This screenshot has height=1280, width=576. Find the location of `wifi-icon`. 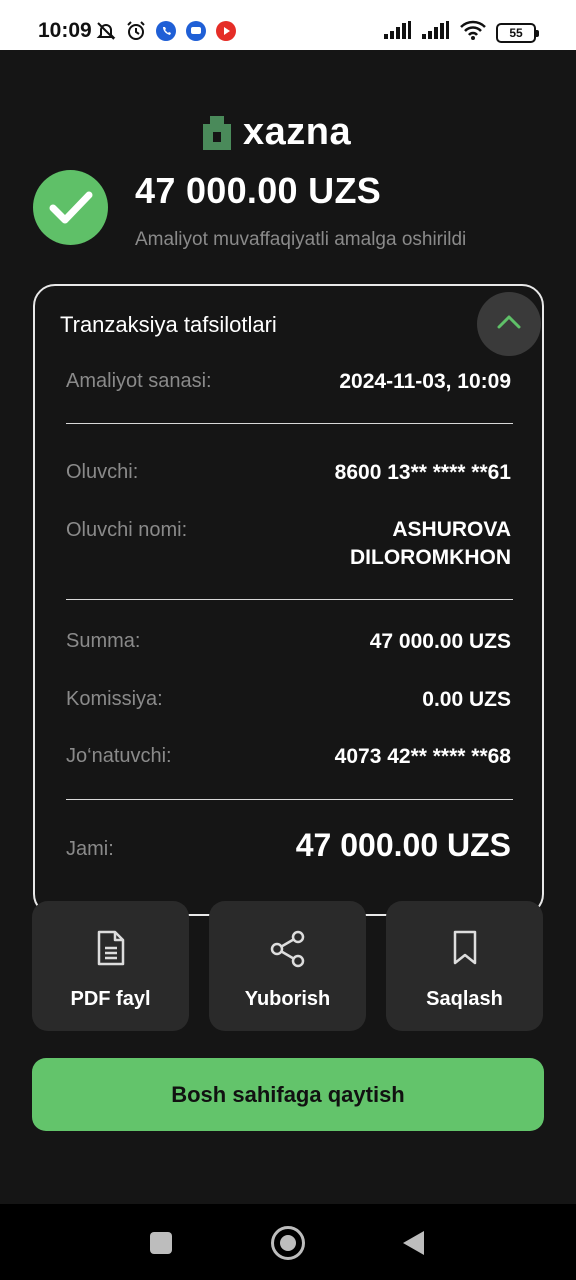

wifi-icon is located at coordinates (473, 32).